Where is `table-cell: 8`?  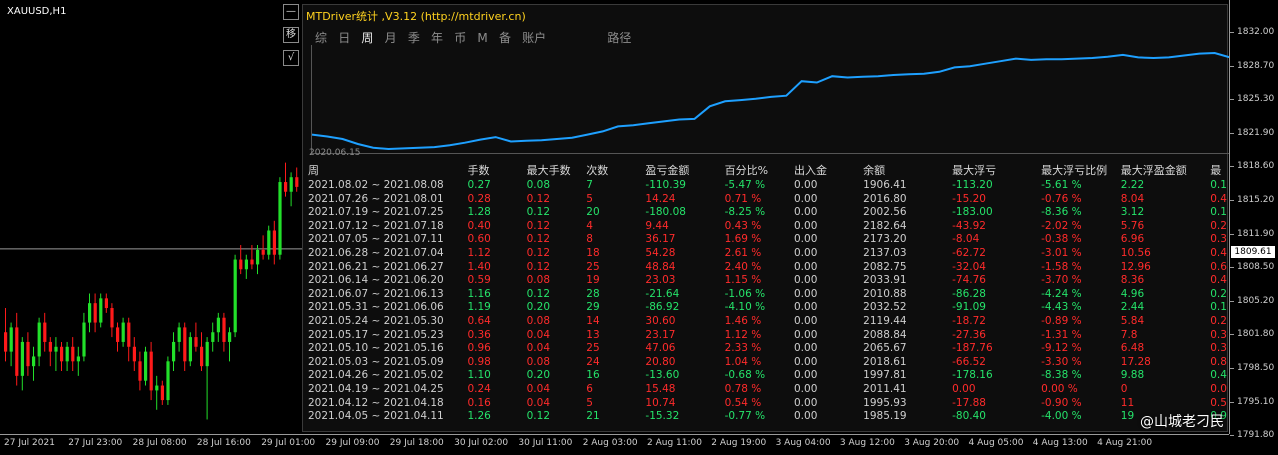
table-cell: 8 is located at coordinates (589, 239).